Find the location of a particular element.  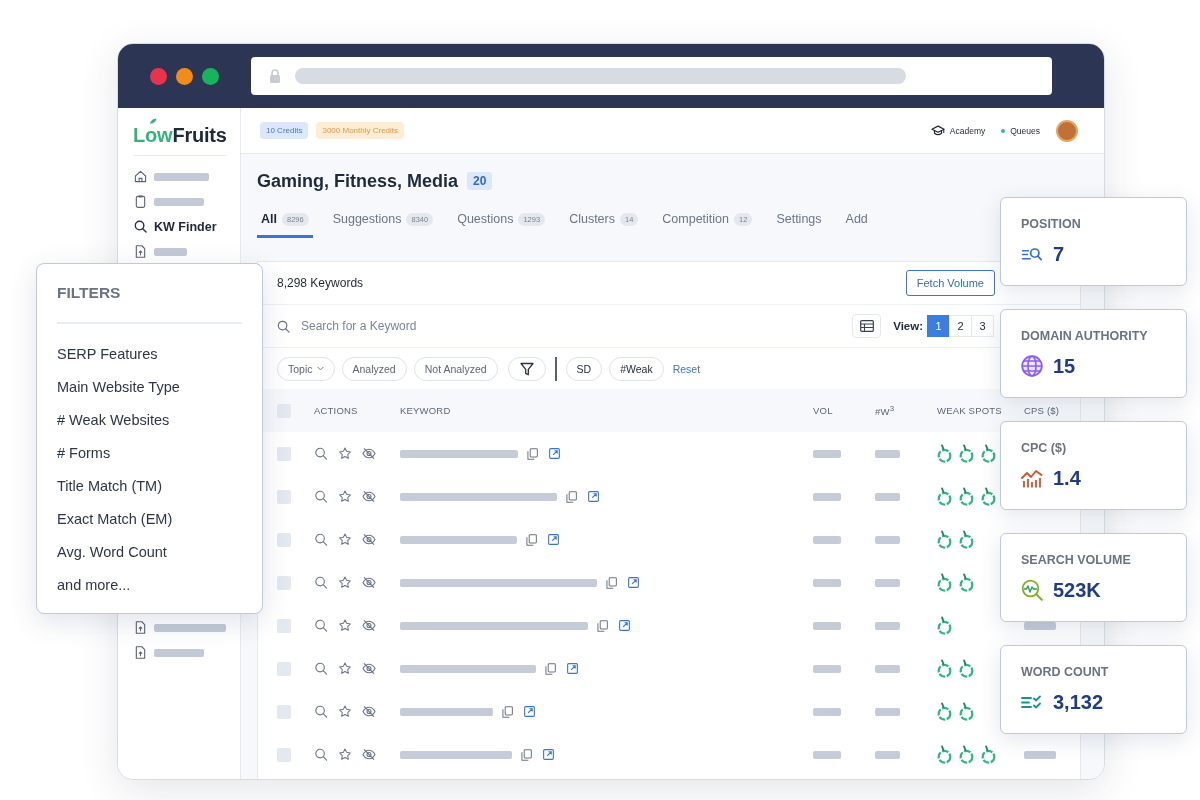

clipboard-icon is located at coordinates (140, 201).